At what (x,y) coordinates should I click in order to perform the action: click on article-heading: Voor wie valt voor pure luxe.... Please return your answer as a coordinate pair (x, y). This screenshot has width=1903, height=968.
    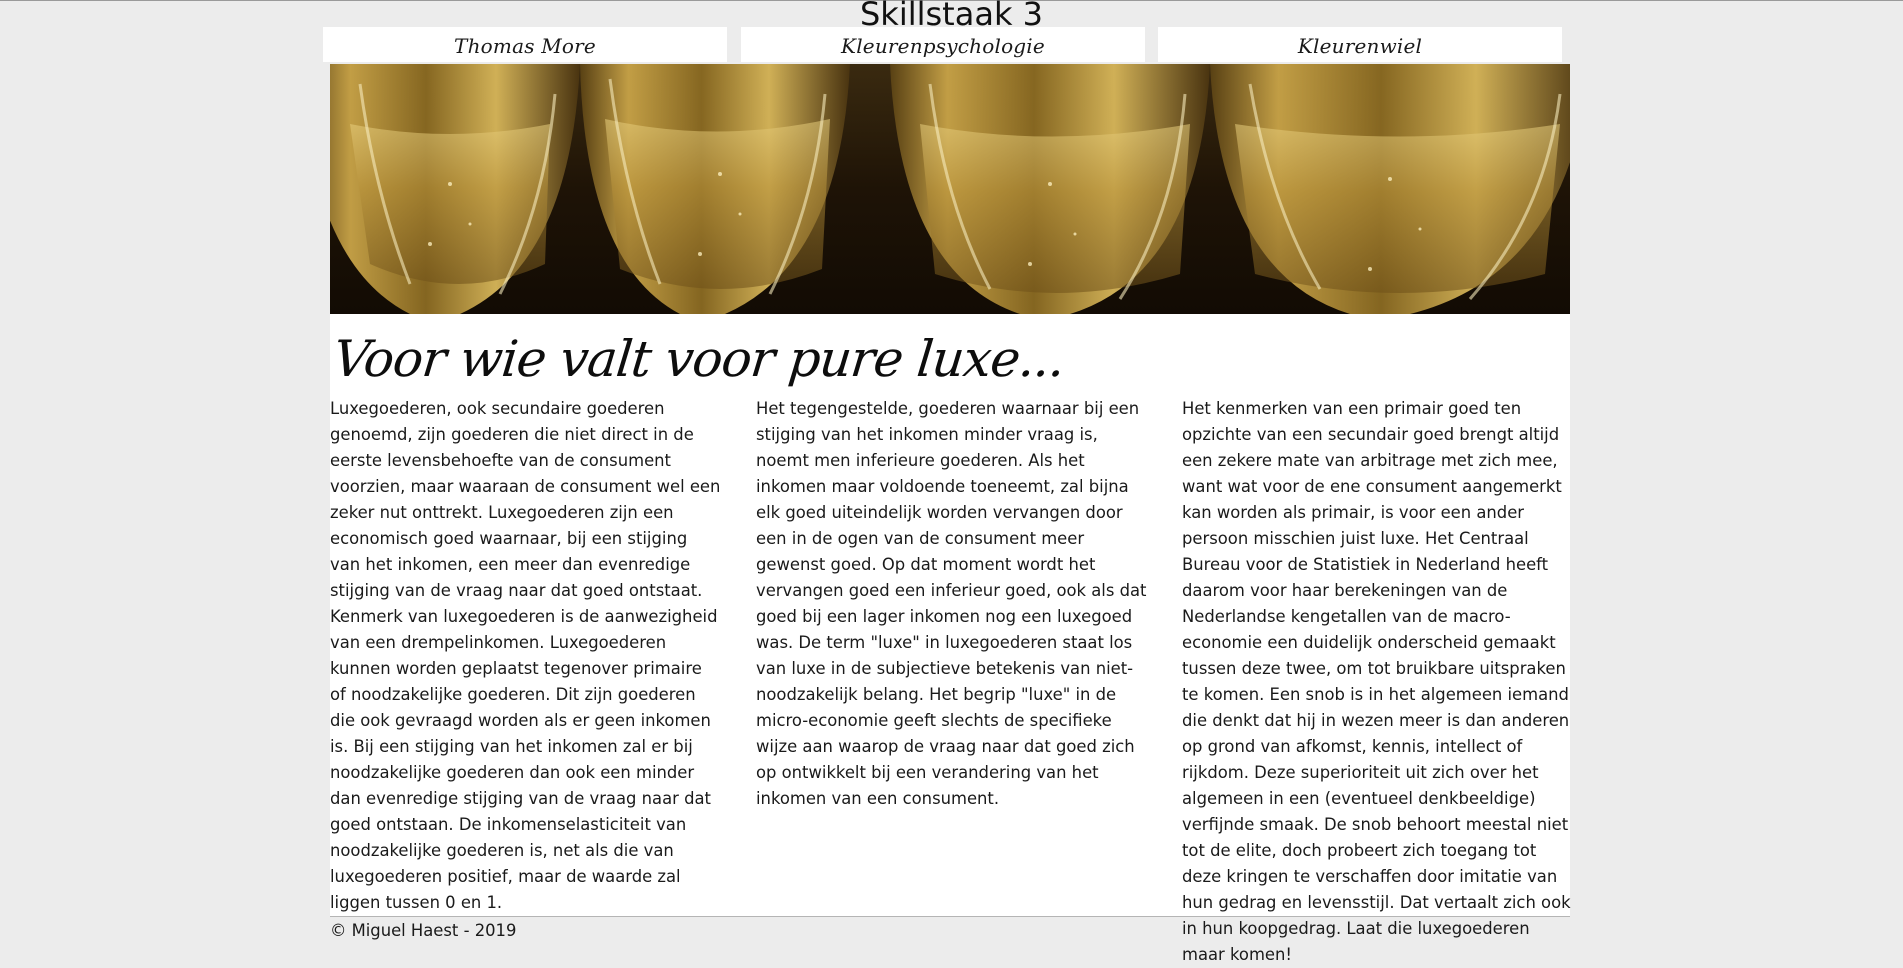
    Looking at the image, I should click on (699, 359).